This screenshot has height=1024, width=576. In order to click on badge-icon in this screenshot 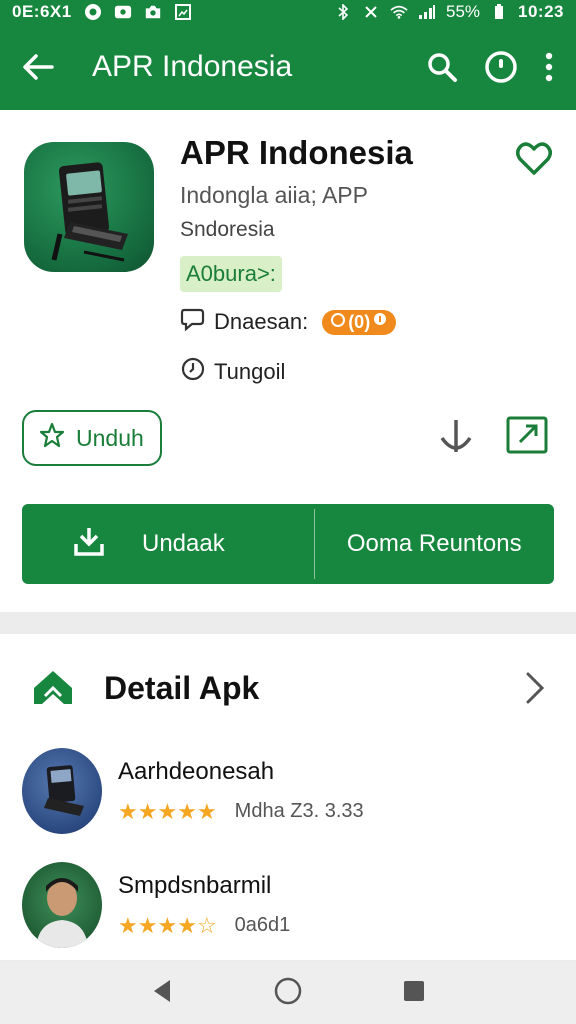, I will do `click(338, 322)`.